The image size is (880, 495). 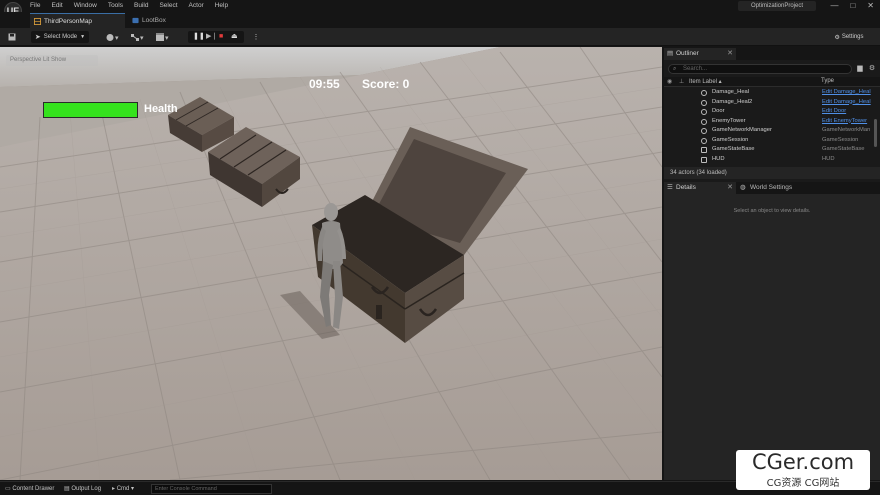 What do you see at coordinates (834, 6) in the screenshot?
I see `minimize-icon: —` at bounding box center [834, 6].